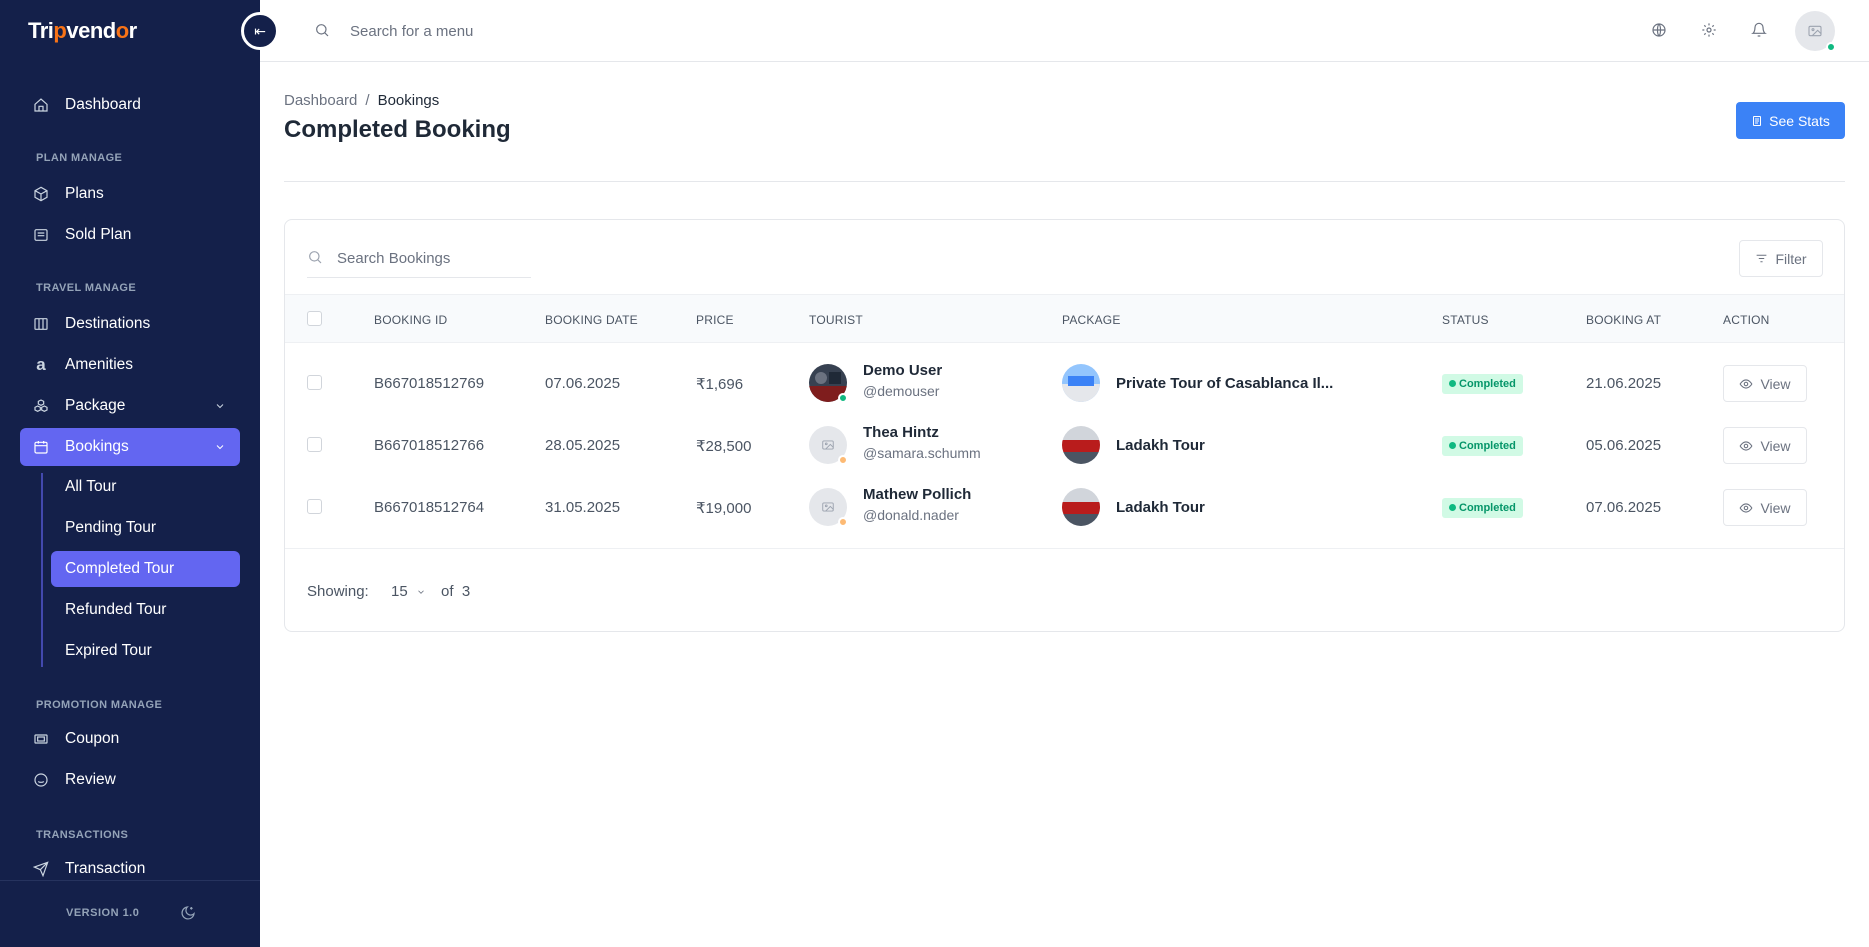 This screenshot has height=947, width=1869. What do you see at coordinates (429, 445) in the screenshot?
I see `booking-id: B667018512766` at bounding box center [429, 445].